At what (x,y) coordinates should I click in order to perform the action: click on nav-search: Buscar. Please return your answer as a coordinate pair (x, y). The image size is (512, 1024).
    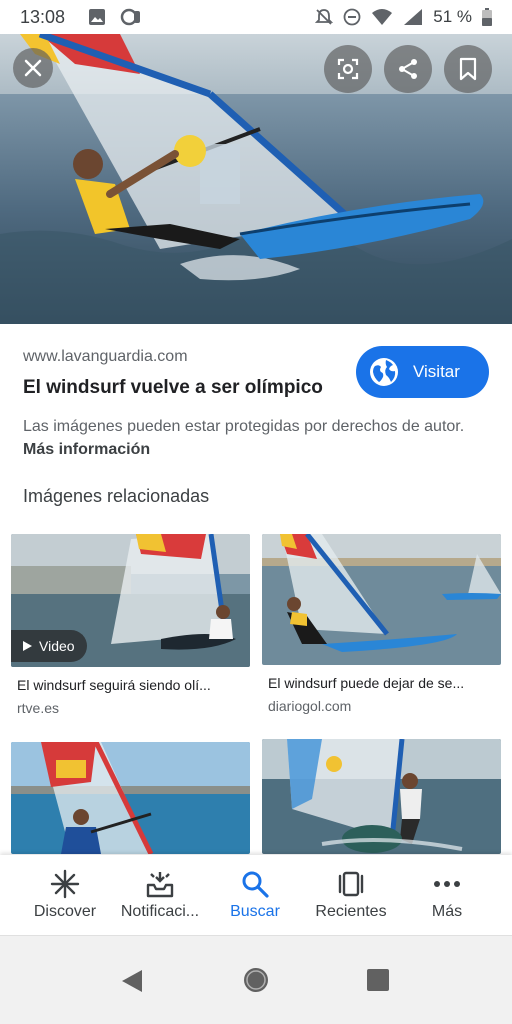
    Looking at the image, I should click on (255, 895).